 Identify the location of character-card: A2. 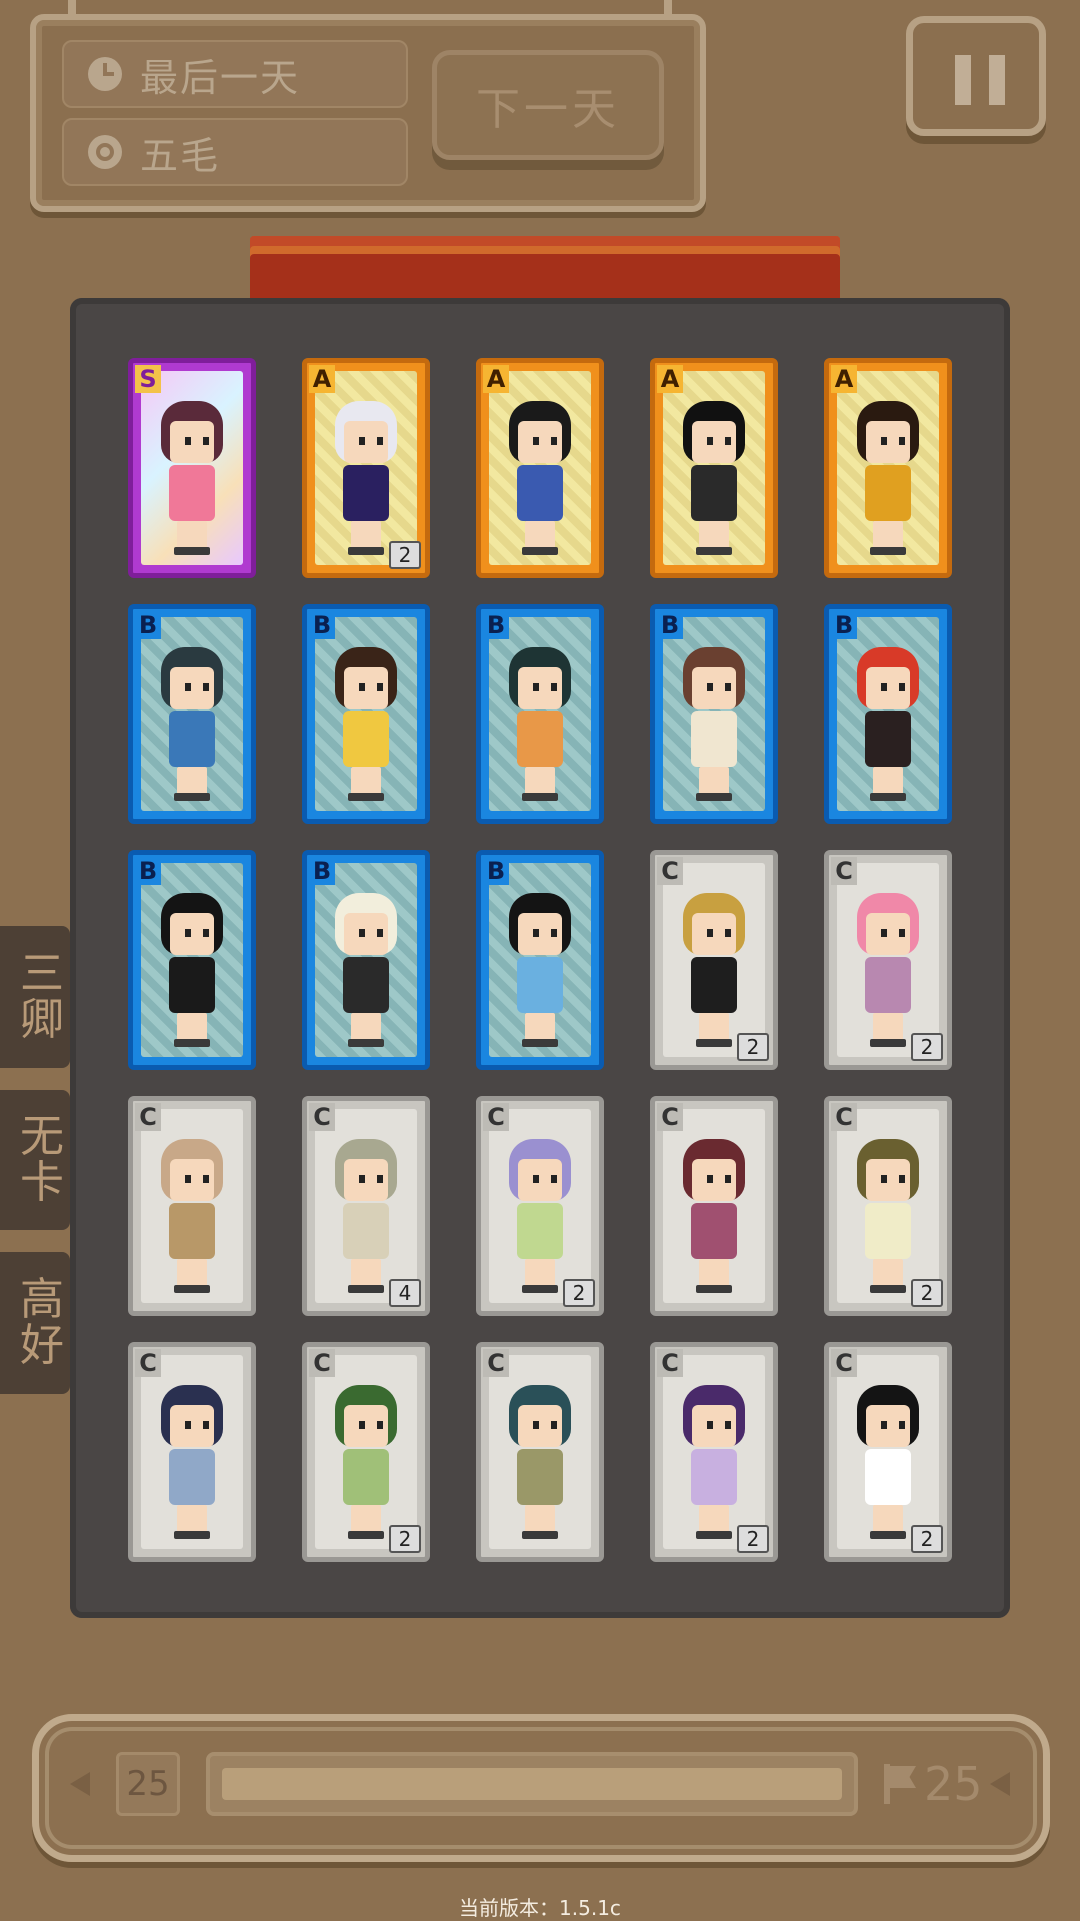
(366, 468).